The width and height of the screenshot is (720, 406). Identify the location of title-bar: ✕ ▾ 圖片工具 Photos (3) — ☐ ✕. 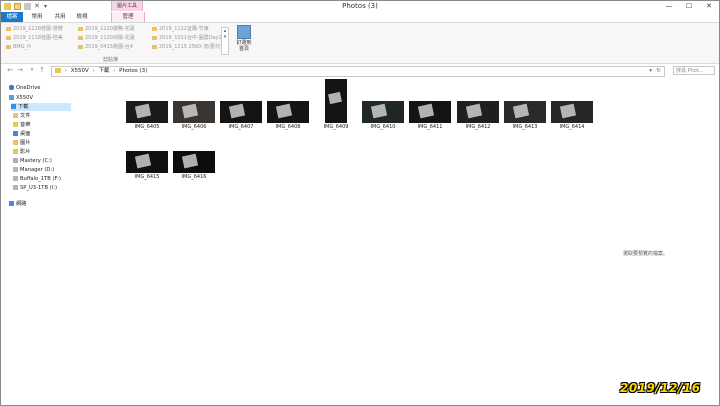
(360, 6).